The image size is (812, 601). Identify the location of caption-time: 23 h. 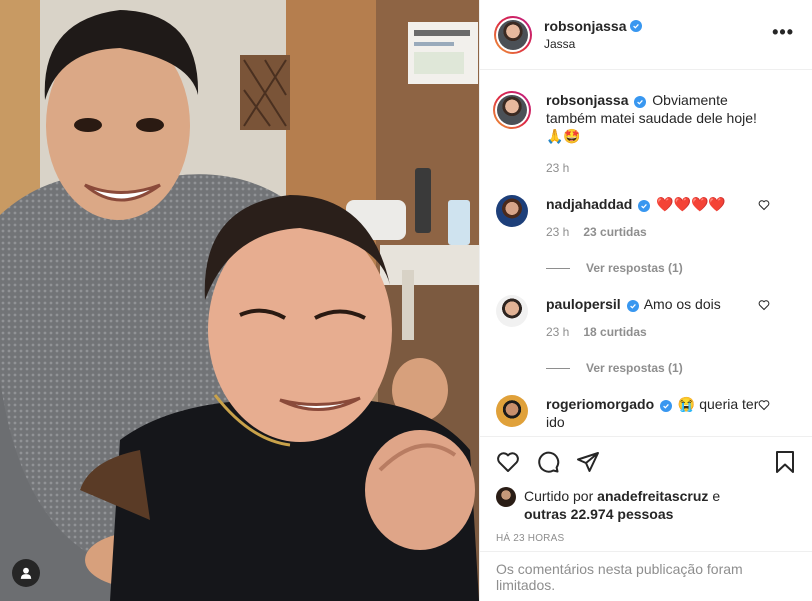
(557, 168).